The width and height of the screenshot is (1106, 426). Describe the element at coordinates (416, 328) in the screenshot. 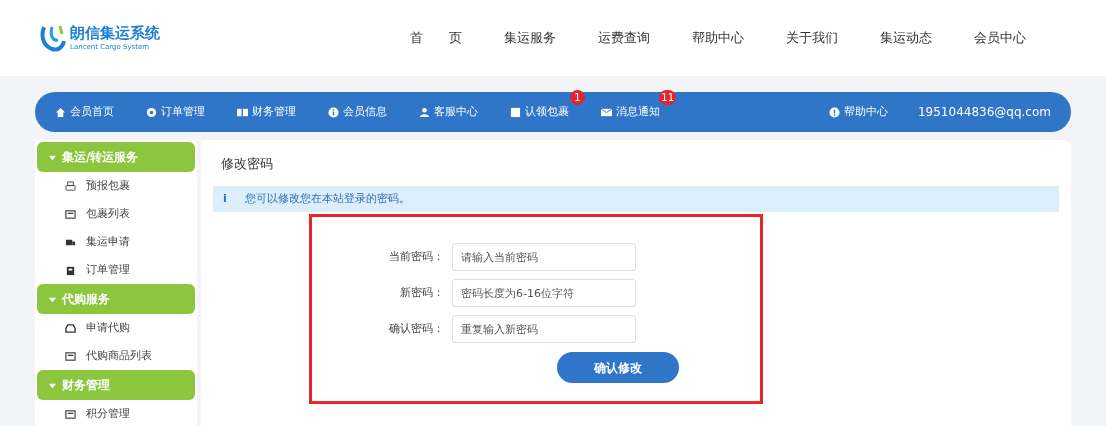

I see `field-label: 确认密码：` at that location.